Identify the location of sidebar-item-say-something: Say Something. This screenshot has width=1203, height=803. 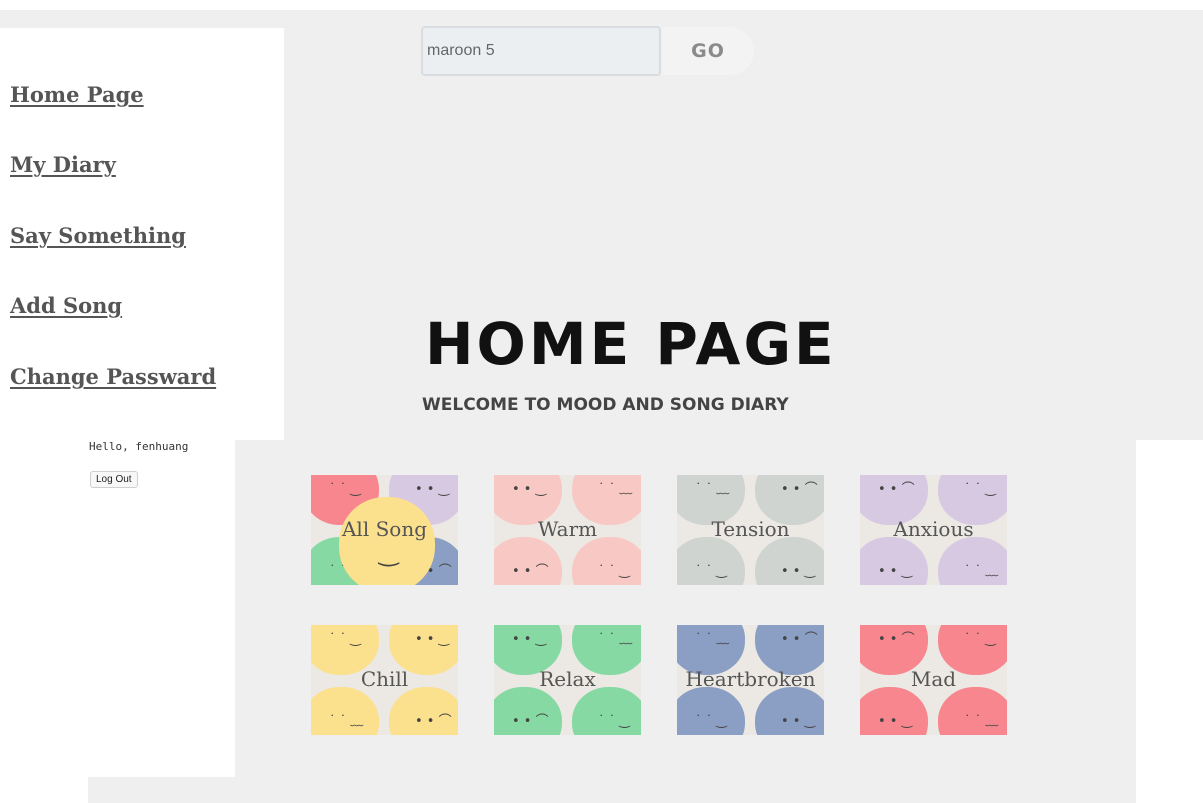
(98, 235).